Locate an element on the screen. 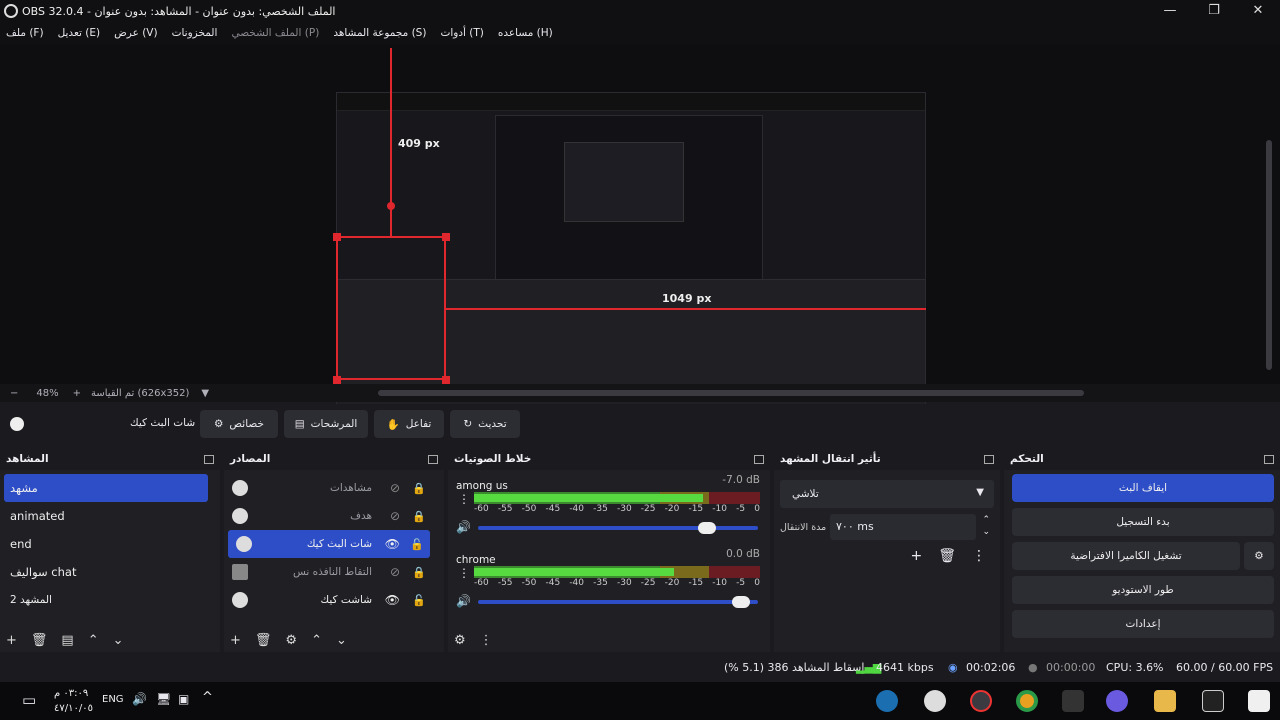 This screenshot has width=1280, height=720. system-tray-icon: ▣ is located at coordinates (183, 699).